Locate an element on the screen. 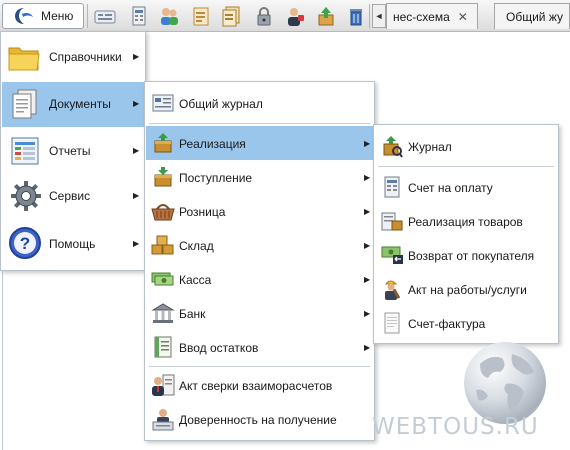 The image size is (570, 450). menu-item-label: Счет на оплату is located at coordinates (450, 188).